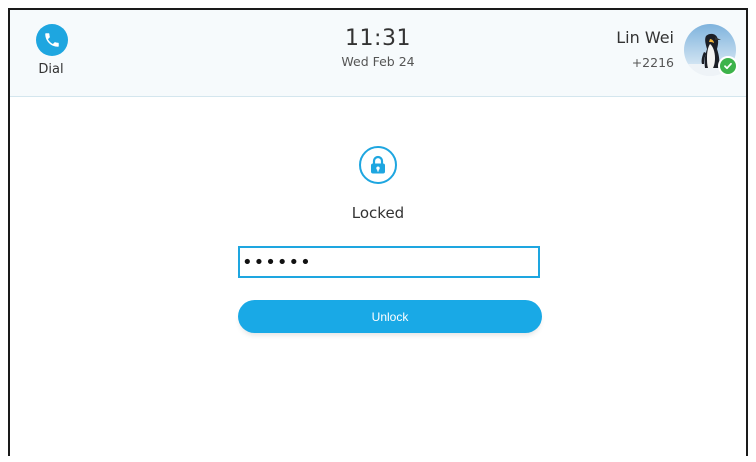  Describe the element at coordinates (389, 262) in the screenshot. I see `password-field` at that location.